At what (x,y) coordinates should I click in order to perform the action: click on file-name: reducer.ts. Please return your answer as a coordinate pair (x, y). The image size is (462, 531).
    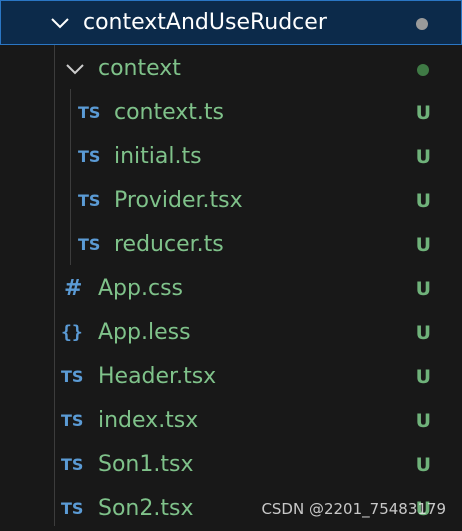
    Looking at the image, I should click on (169, 244).